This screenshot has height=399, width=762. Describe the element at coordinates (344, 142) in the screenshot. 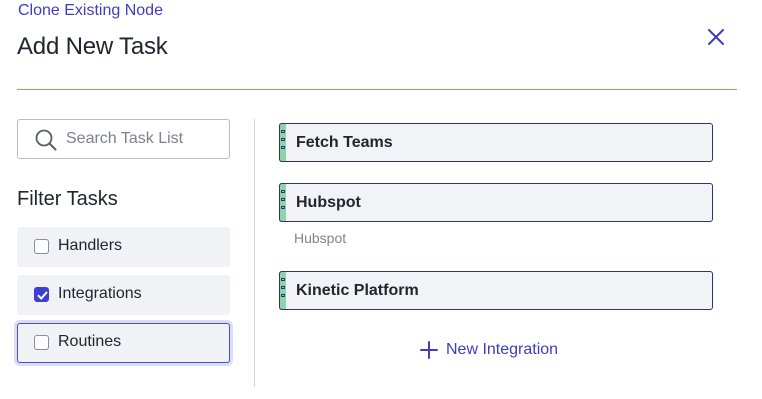

I see `task-name: Fetch Teams` at that location.